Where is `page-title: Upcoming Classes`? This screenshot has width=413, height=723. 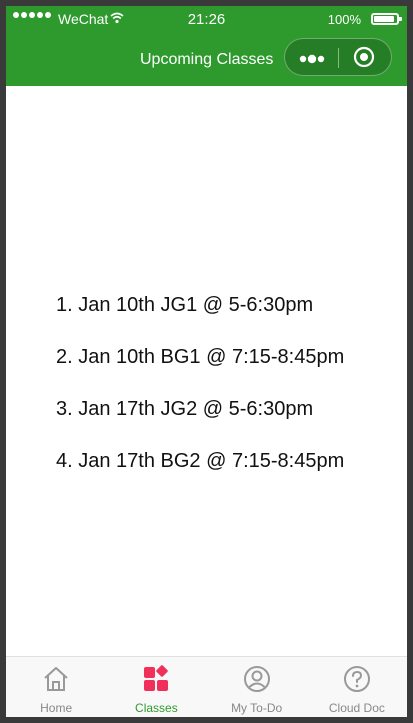
page-title: Upcoming Classes is located at coordinates (207, 59).